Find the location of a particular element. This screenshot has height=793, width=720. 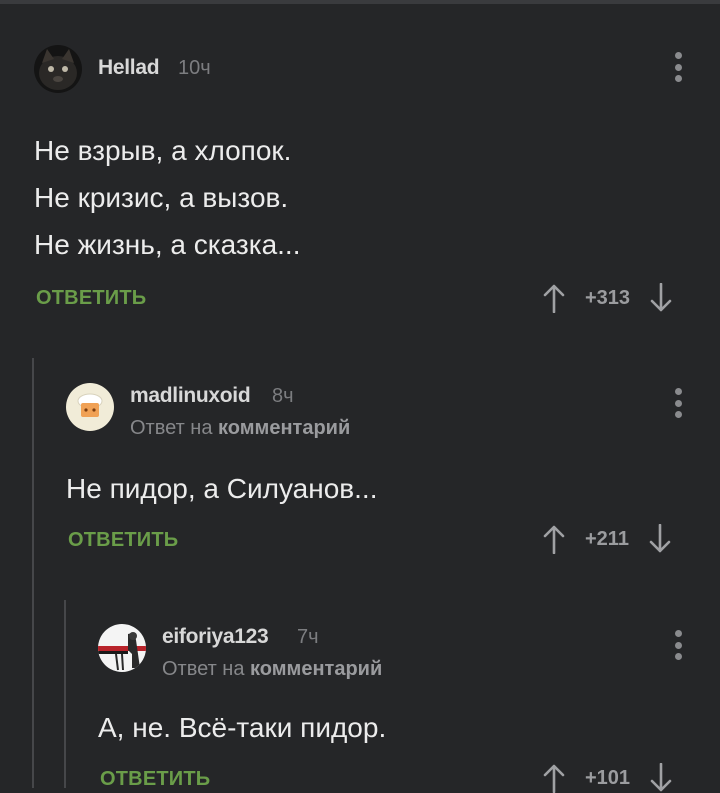

vote-controls: +313 is located at coordinates (607, 298).